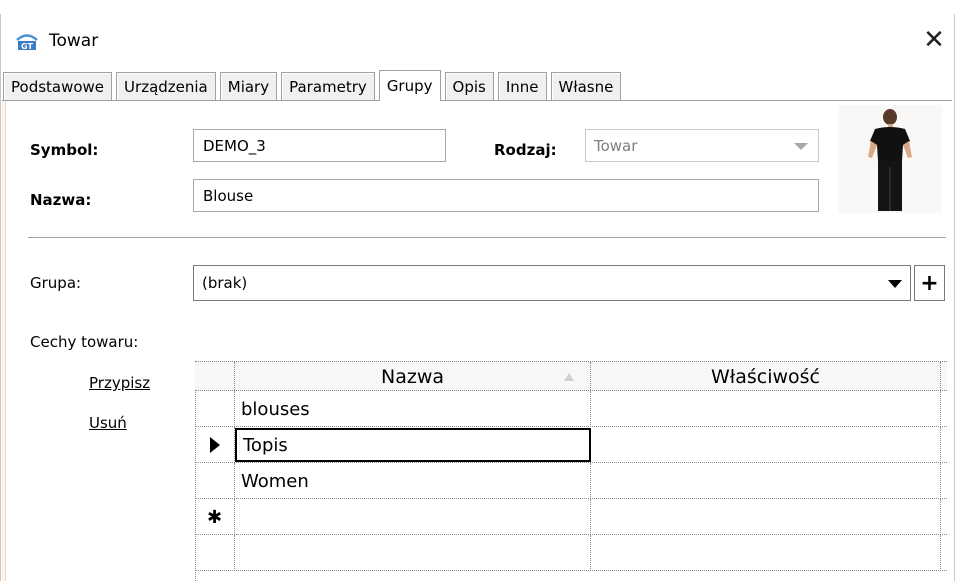  I want to click on column-header-label: Właściwość, so click(765, 377).